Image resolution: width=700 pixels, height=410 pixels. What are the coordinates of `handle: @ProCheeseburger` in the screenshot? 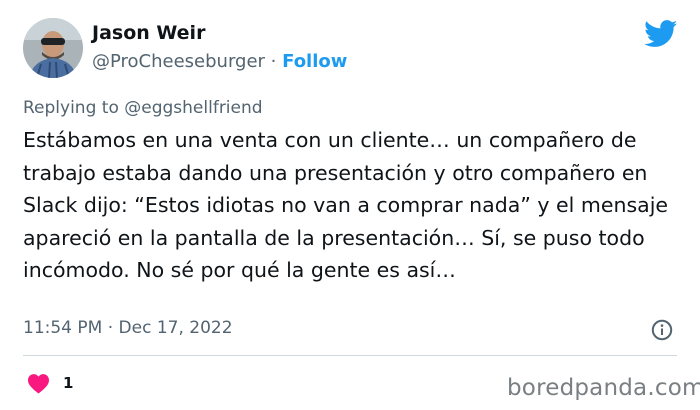 It's located at (178, 61).